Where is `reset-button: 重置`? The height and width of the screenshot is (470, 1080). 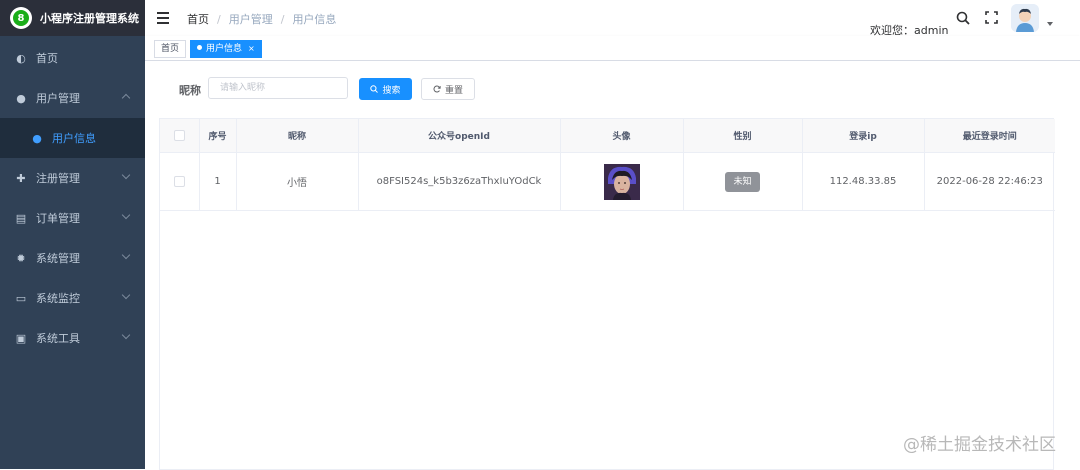 reset-button: 重置 is located at coordinates (448, 89).